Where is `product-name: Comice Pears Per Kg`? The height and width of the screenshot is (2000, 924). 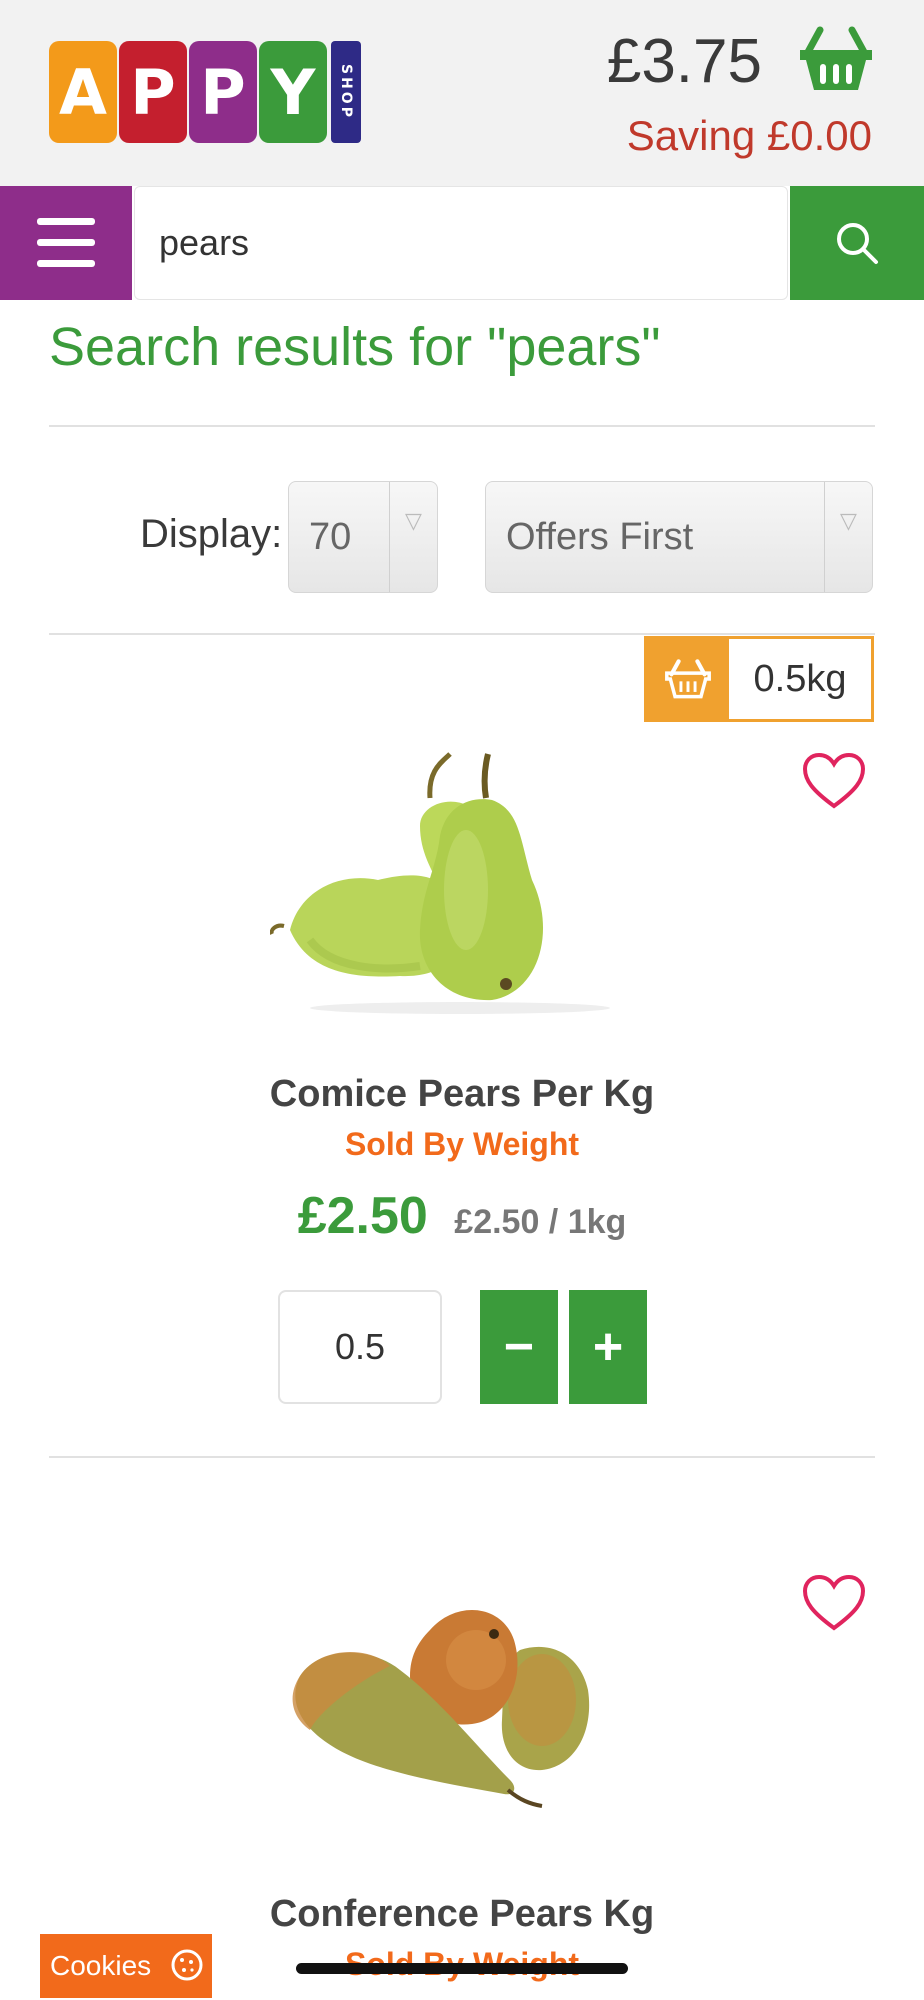
product-name: Comice Pears Per Kg is located at coordinates (462, 1094).